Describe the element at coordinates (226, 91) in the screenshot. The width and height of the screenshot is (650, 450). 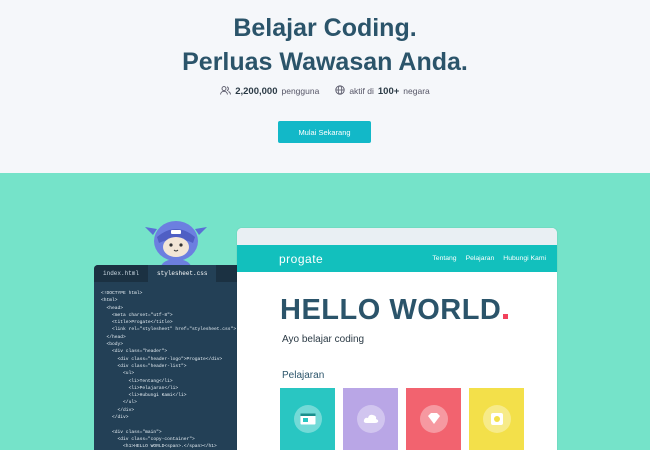
I see `users-icon` at that location.